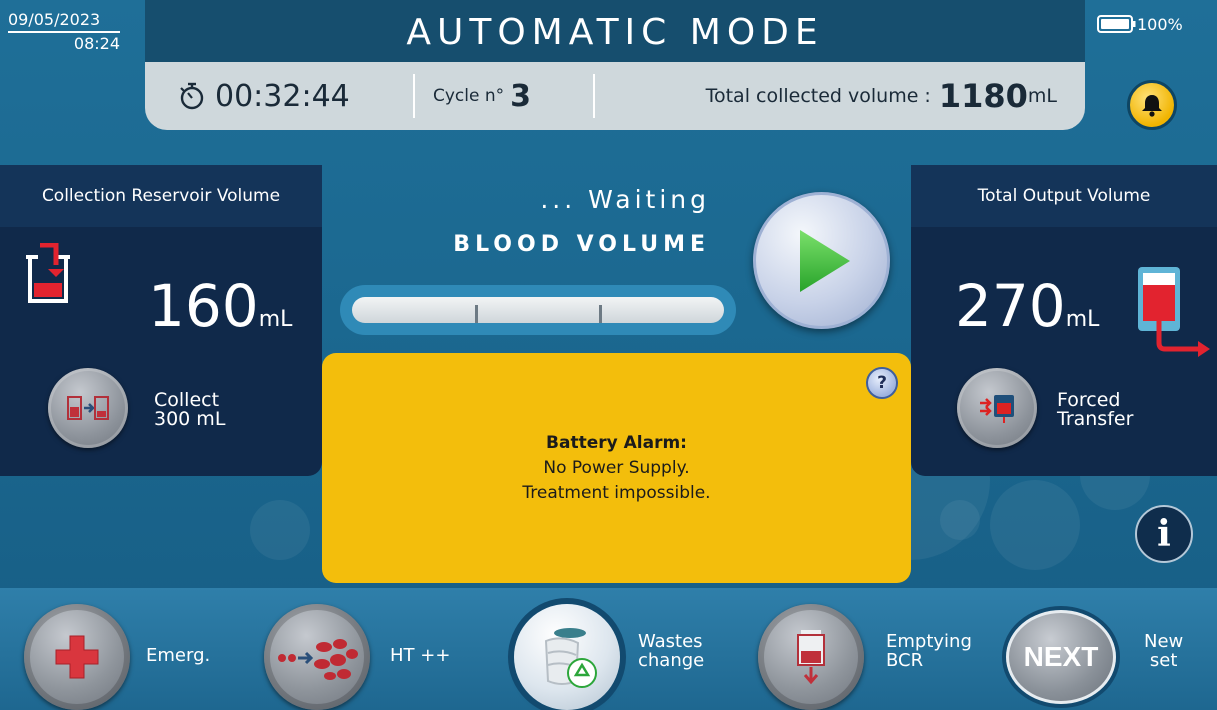 The image size is (1217, 710). What do you see at coordinates (1042, 96) in the screenshot?
I see `total-unit: mL` at bounding box center [1042, 96].